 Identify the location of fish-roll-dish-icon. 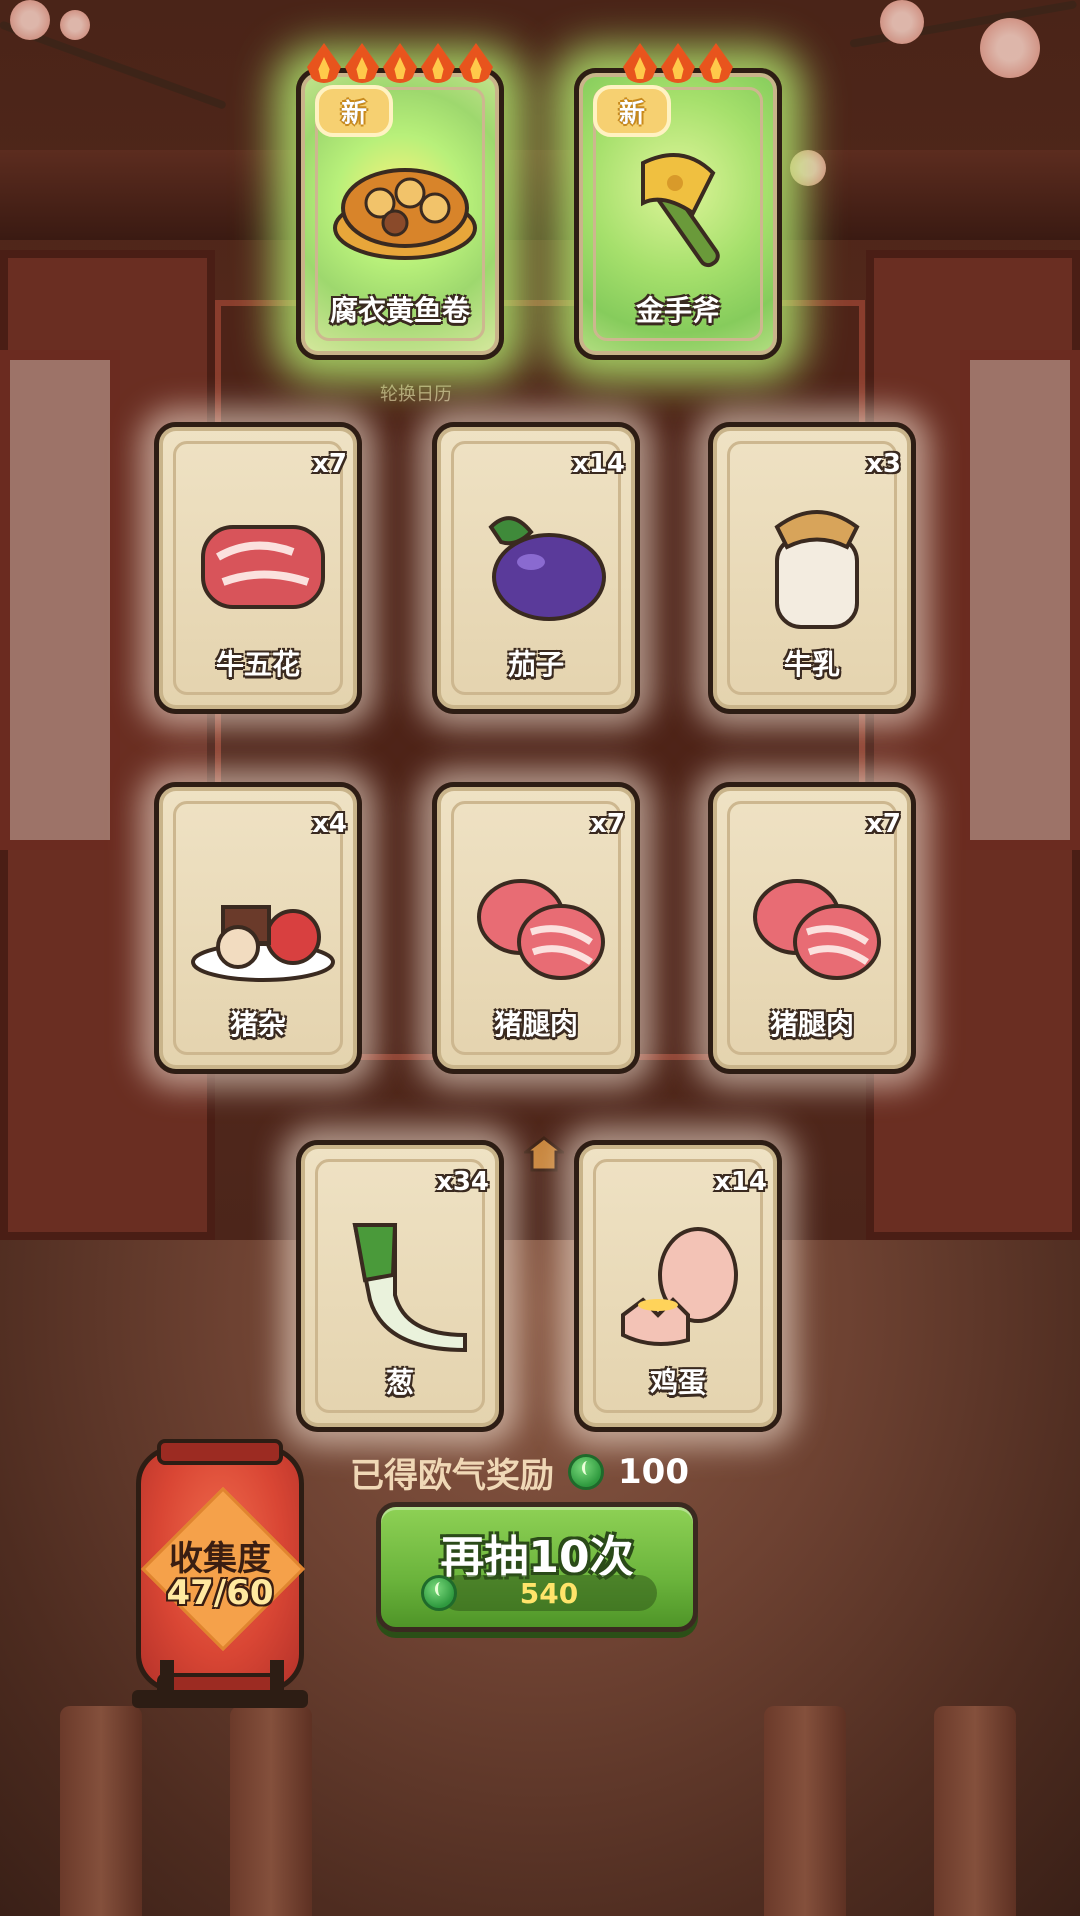
(405, 214).